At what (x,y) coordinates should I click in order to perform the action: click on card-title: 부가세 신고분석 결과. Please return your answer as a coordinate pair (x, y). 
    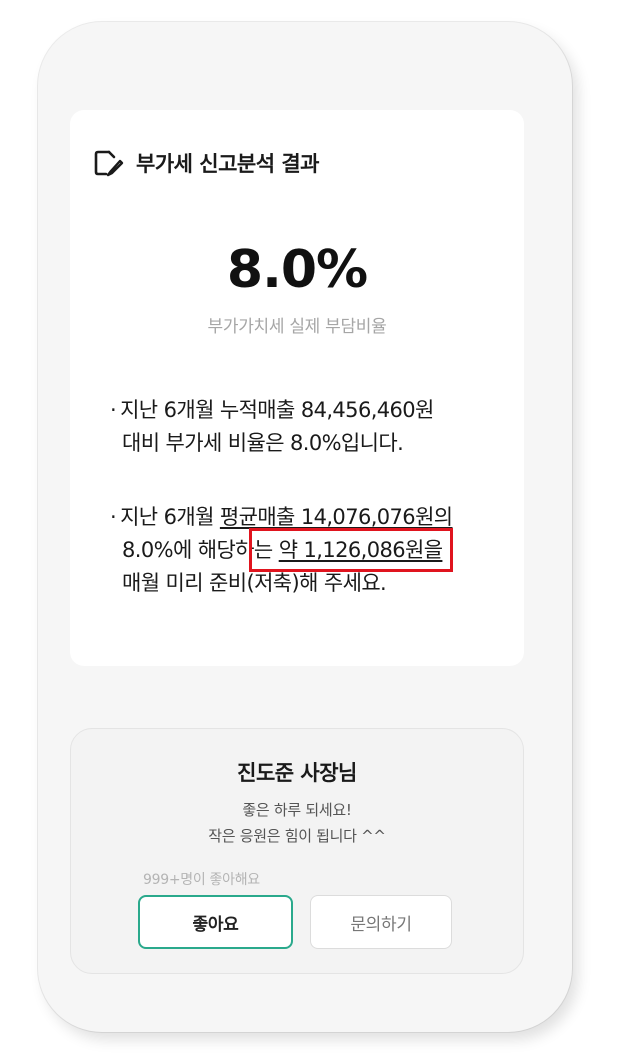
    Looking at the image, I should click on (228, 164).